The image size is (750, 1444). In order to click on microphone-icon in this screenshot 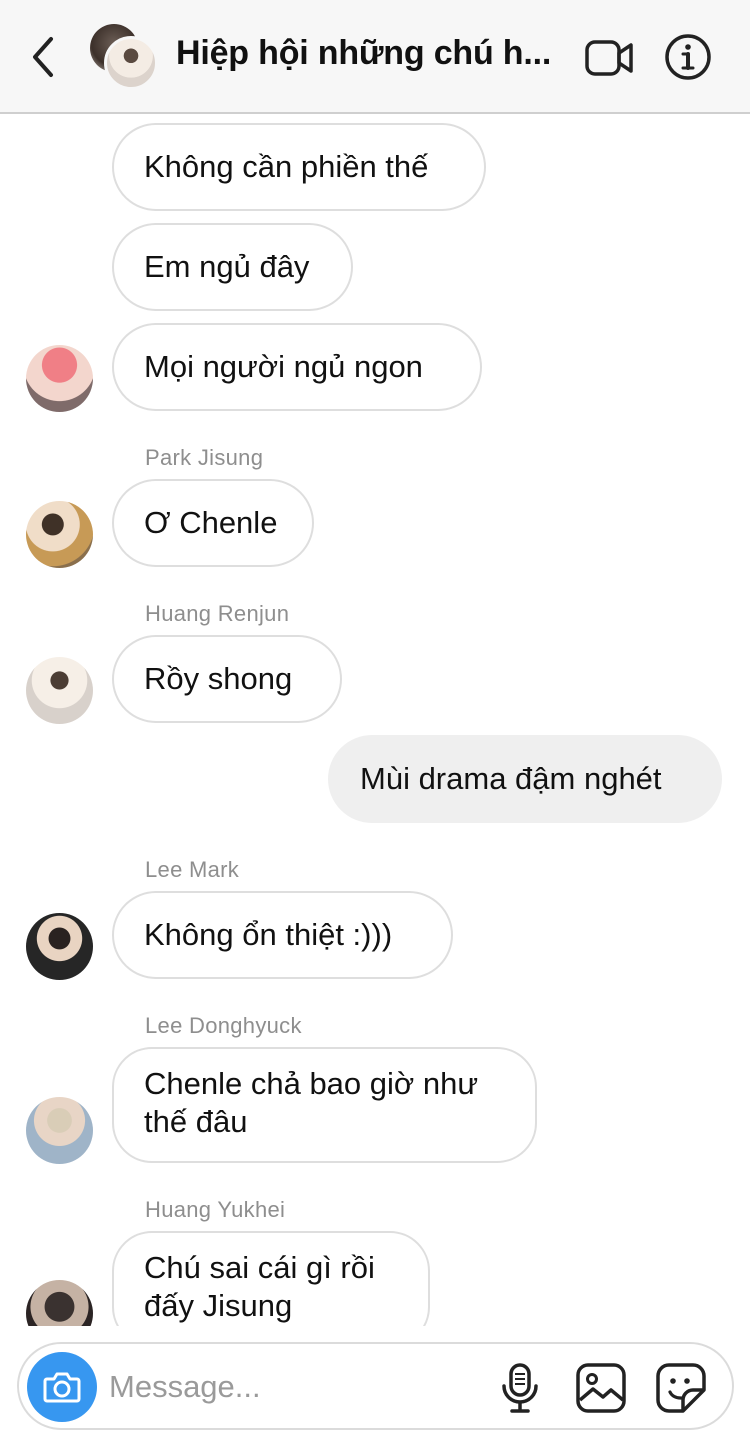, I will do `click(520, 1388)`.